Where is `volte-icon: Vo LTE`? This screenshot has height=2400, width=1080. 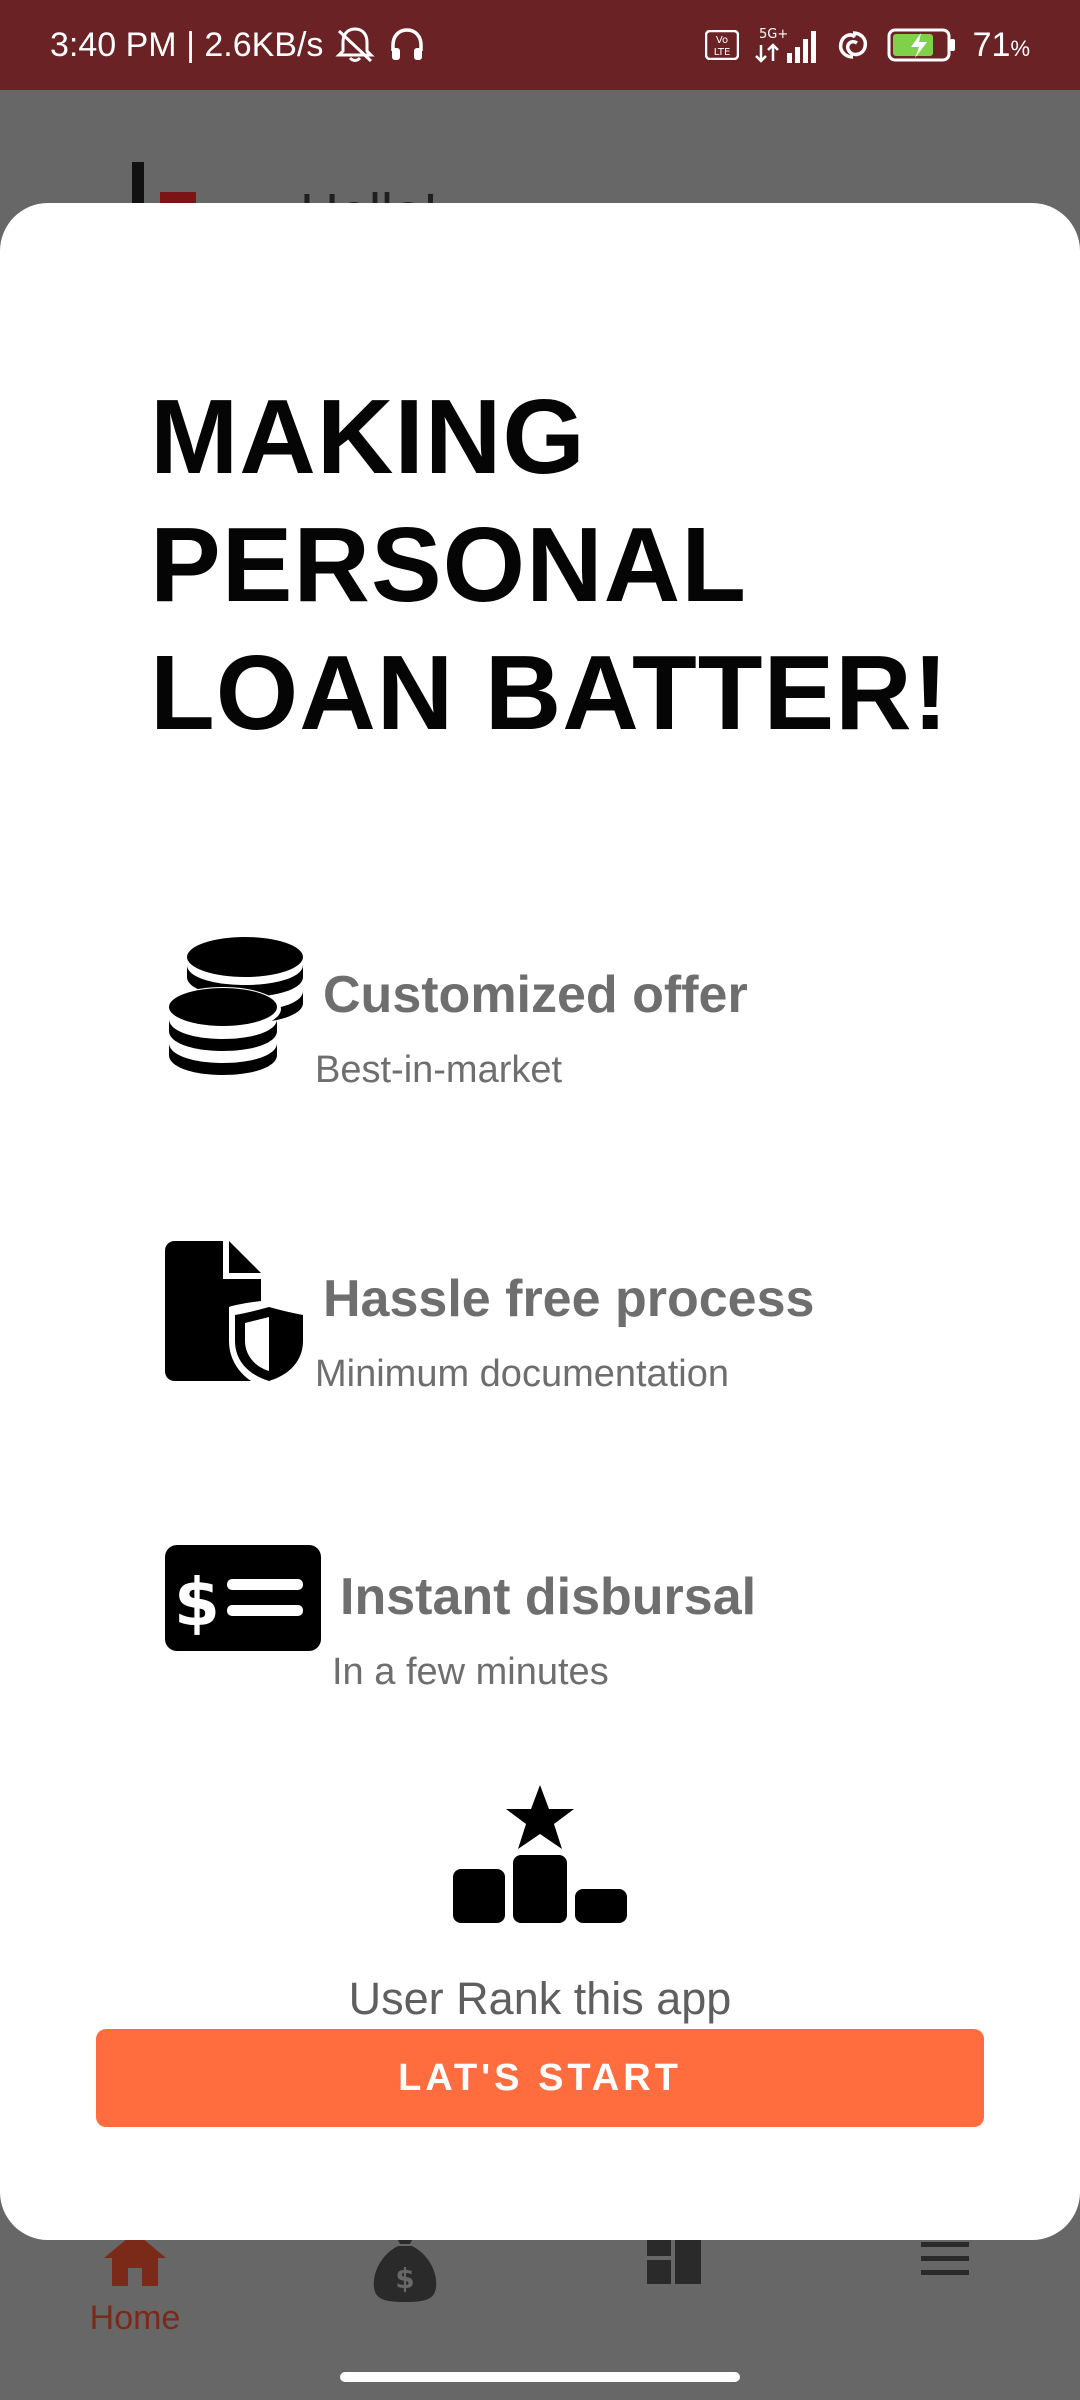
volte-icon: Vo LTE is located at coordinates (721, 45).